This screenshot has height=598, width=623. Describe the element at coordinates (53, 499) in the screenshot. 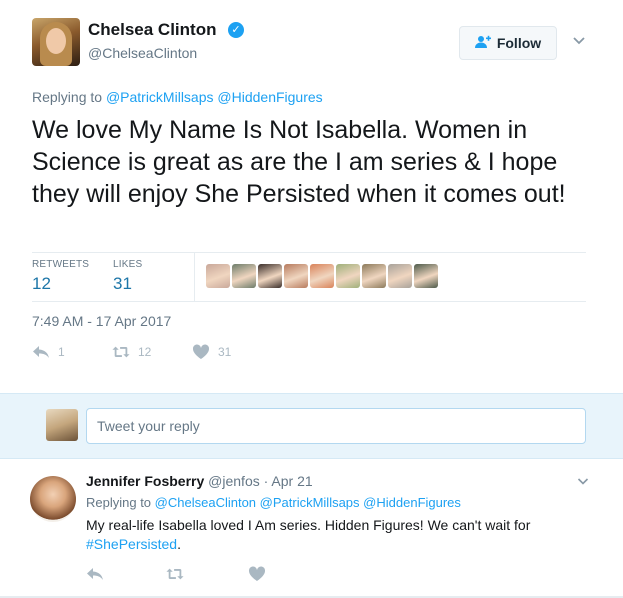

I see `reply-author-avatar` at that location.